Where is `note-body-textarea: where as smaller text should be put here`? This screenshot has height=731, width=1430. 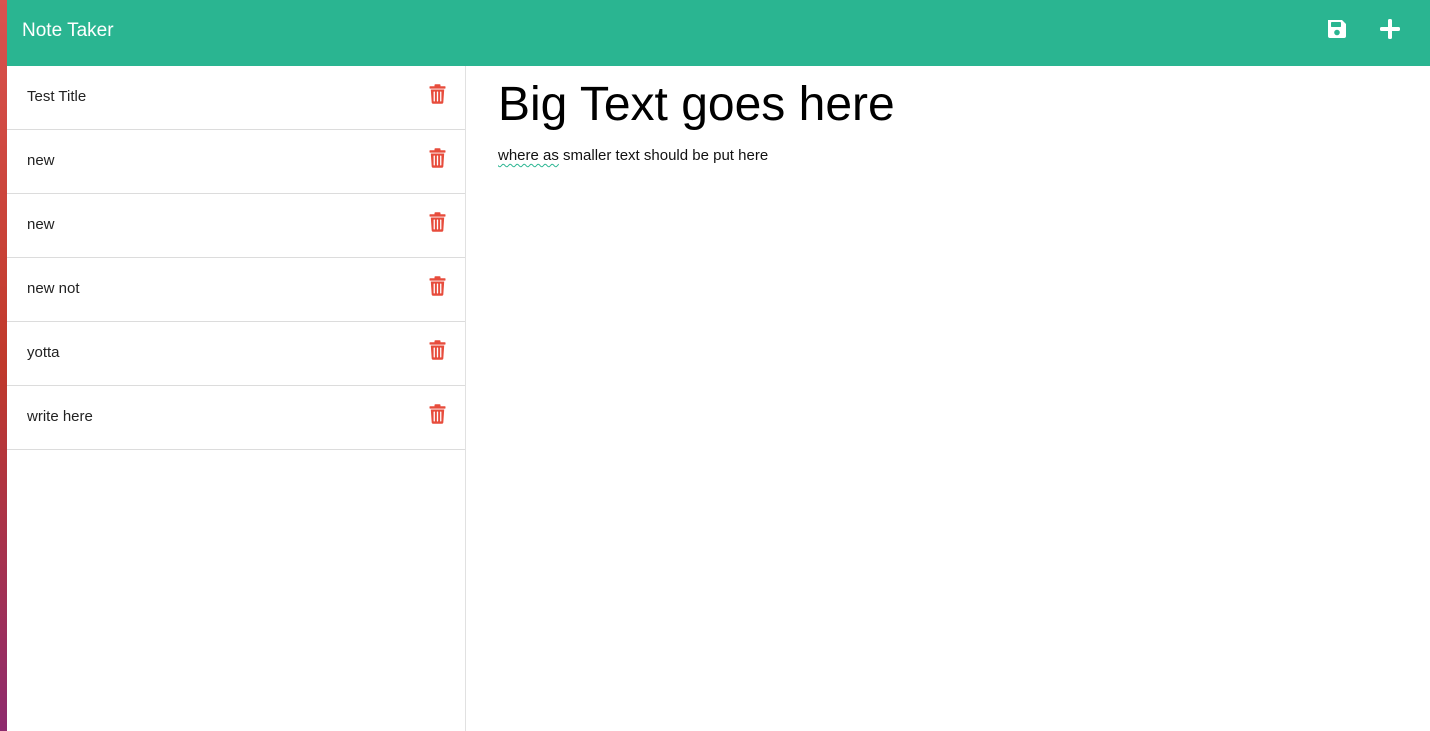
note-body-textarea: where as smaller text should be put here is located at coordinates (633, 156).